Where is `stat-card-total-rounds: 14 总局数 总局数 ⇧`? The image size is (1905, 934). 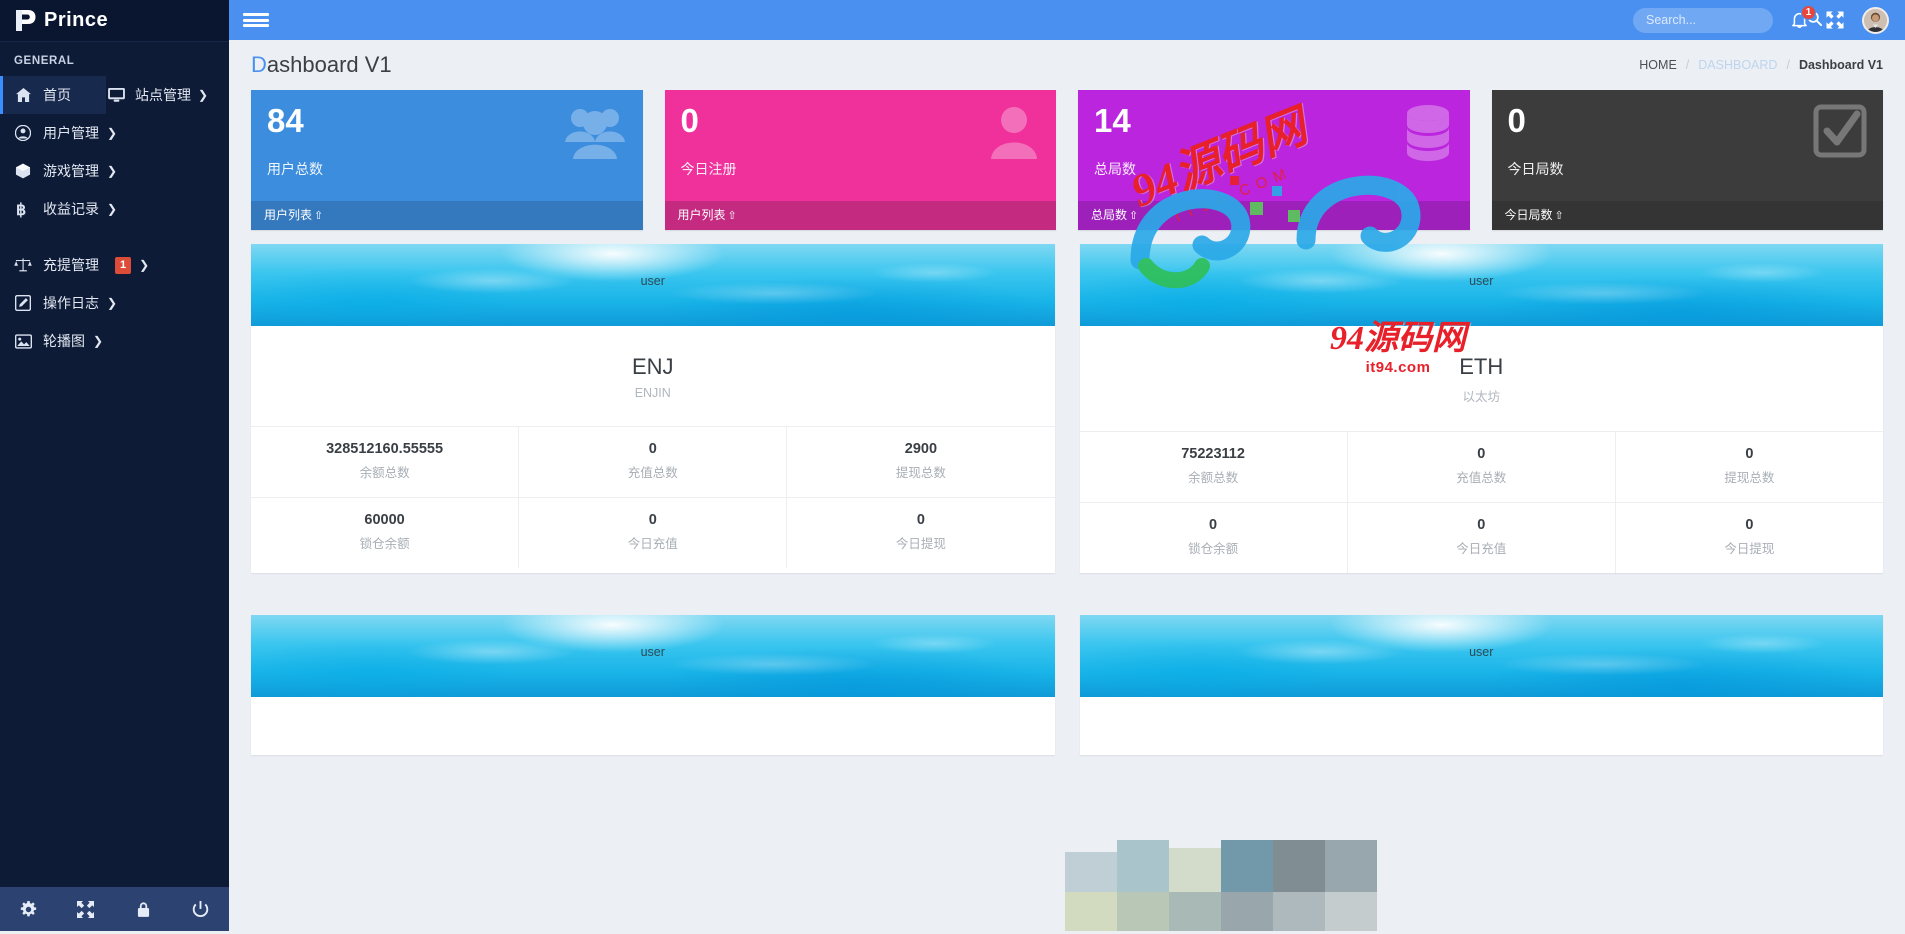
stat-card-total-rounds: 14 总局数 总局数 ⇧ is located at coordinates (1274, 160).